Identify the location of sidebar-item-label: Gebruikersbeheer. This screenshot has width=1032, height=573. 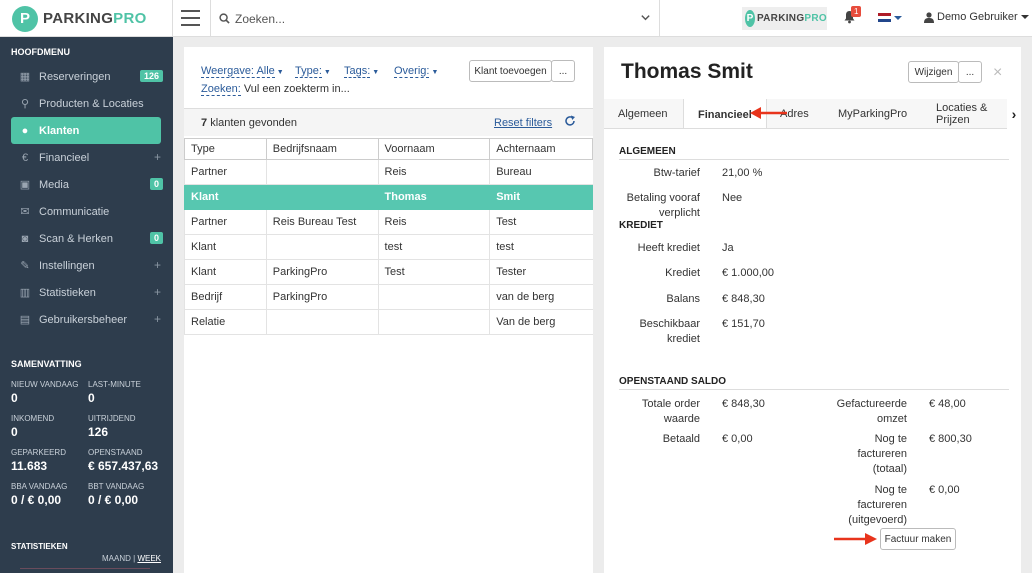
(83, 319).